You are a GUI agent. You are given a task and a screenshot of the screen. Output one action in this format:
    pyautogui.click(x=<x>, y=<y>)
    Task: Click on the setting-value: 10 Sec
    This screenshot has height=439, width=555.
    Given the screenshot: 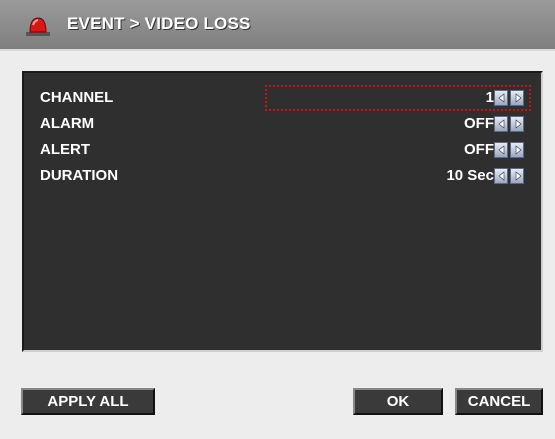 What is the action you would take?
    pyautogui.click(x=470, y=175)
    